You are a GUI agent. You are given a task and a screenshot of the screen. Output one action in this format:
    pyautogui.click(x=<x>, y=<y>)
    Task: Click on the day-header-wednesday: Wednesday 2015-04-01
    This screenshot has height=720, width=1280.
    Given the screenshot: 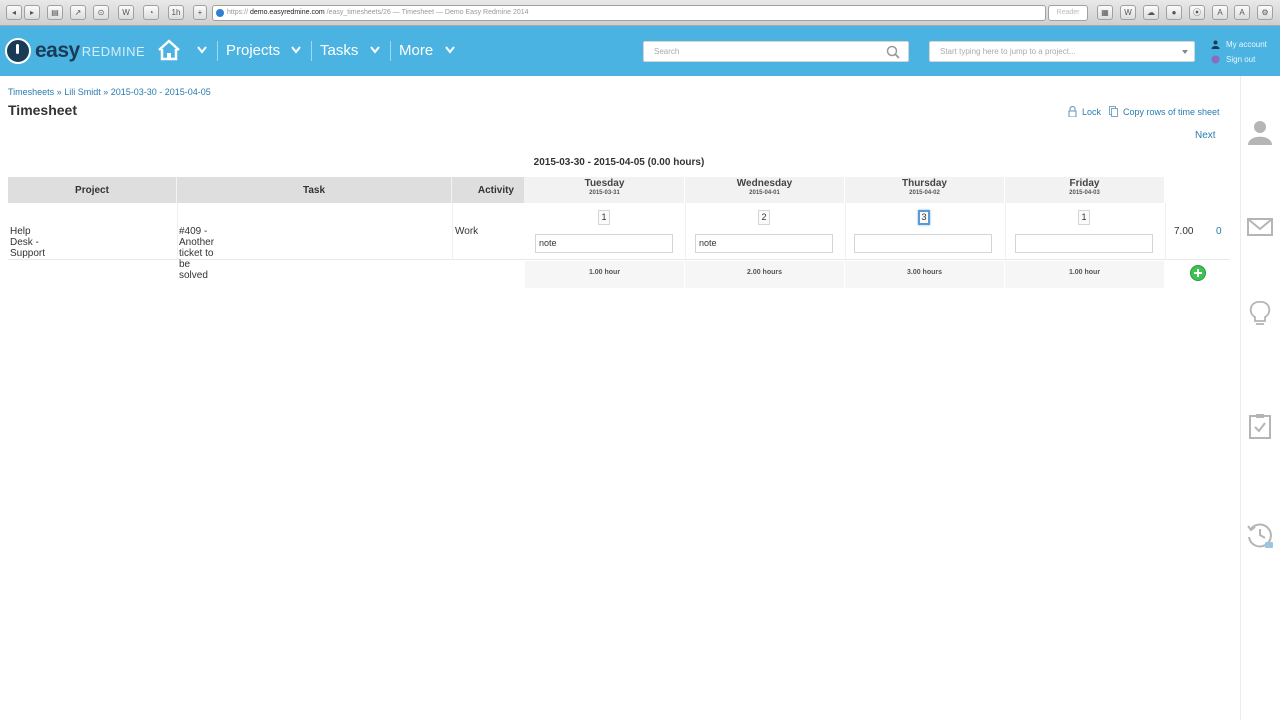 What is the action you would take?
    pyautogui.click(x=765, y=190)
    